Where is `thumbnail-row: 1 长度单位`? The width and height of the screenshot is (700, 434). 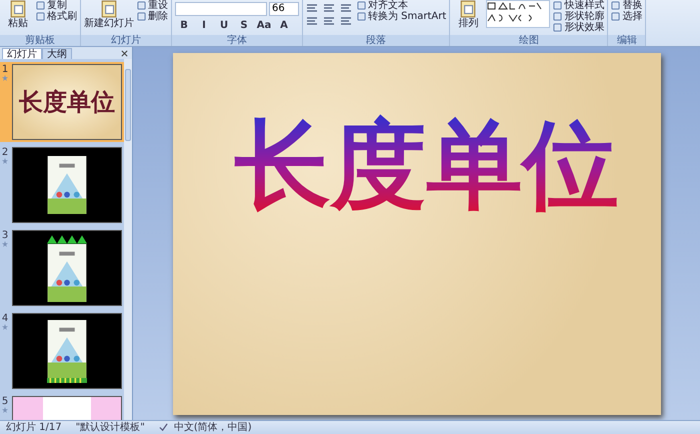 thumbnail-row: 1 长度单位 is located at coordinates (62, 102).